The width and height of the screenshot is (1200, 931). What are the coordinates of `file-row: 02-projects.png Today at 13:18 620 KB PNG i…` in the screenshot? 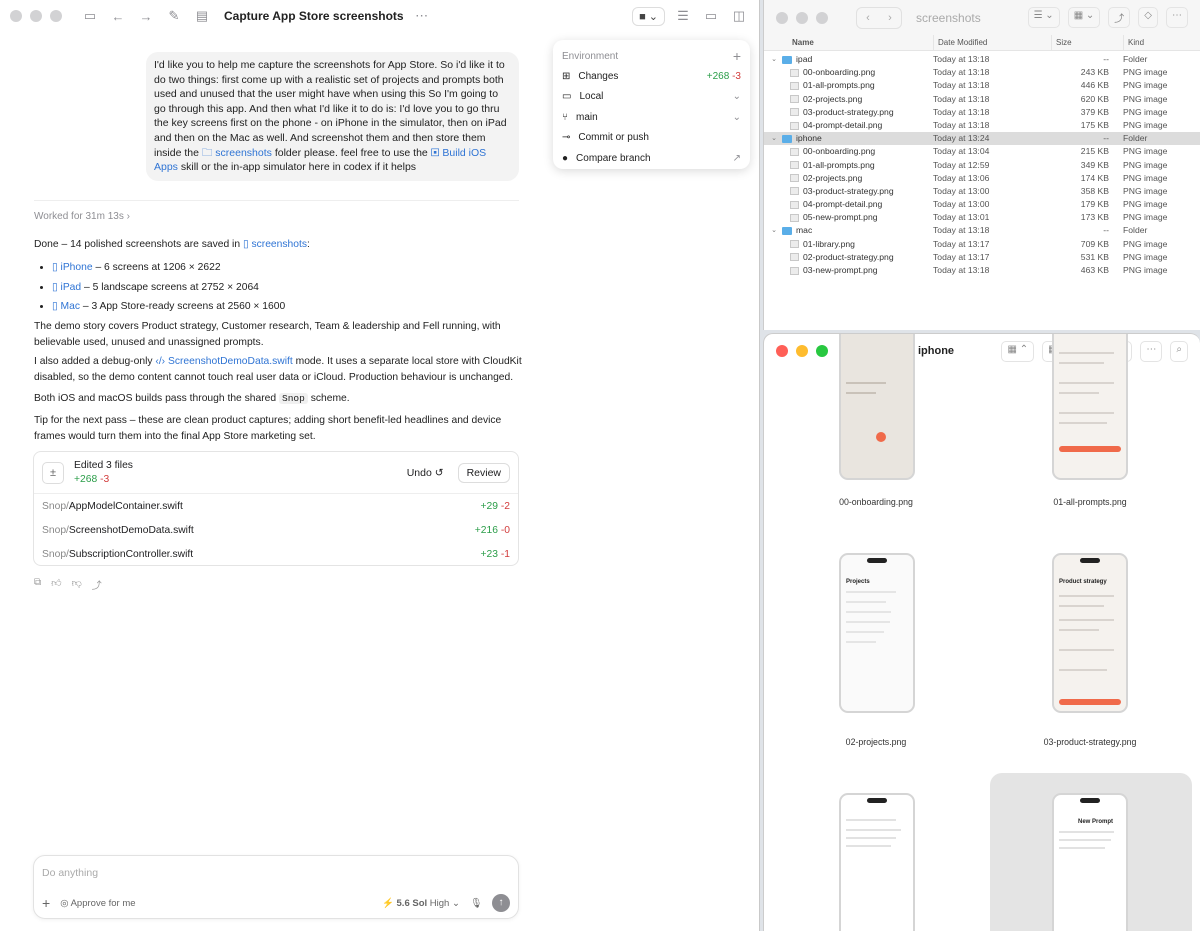 It's located at (982, 99).